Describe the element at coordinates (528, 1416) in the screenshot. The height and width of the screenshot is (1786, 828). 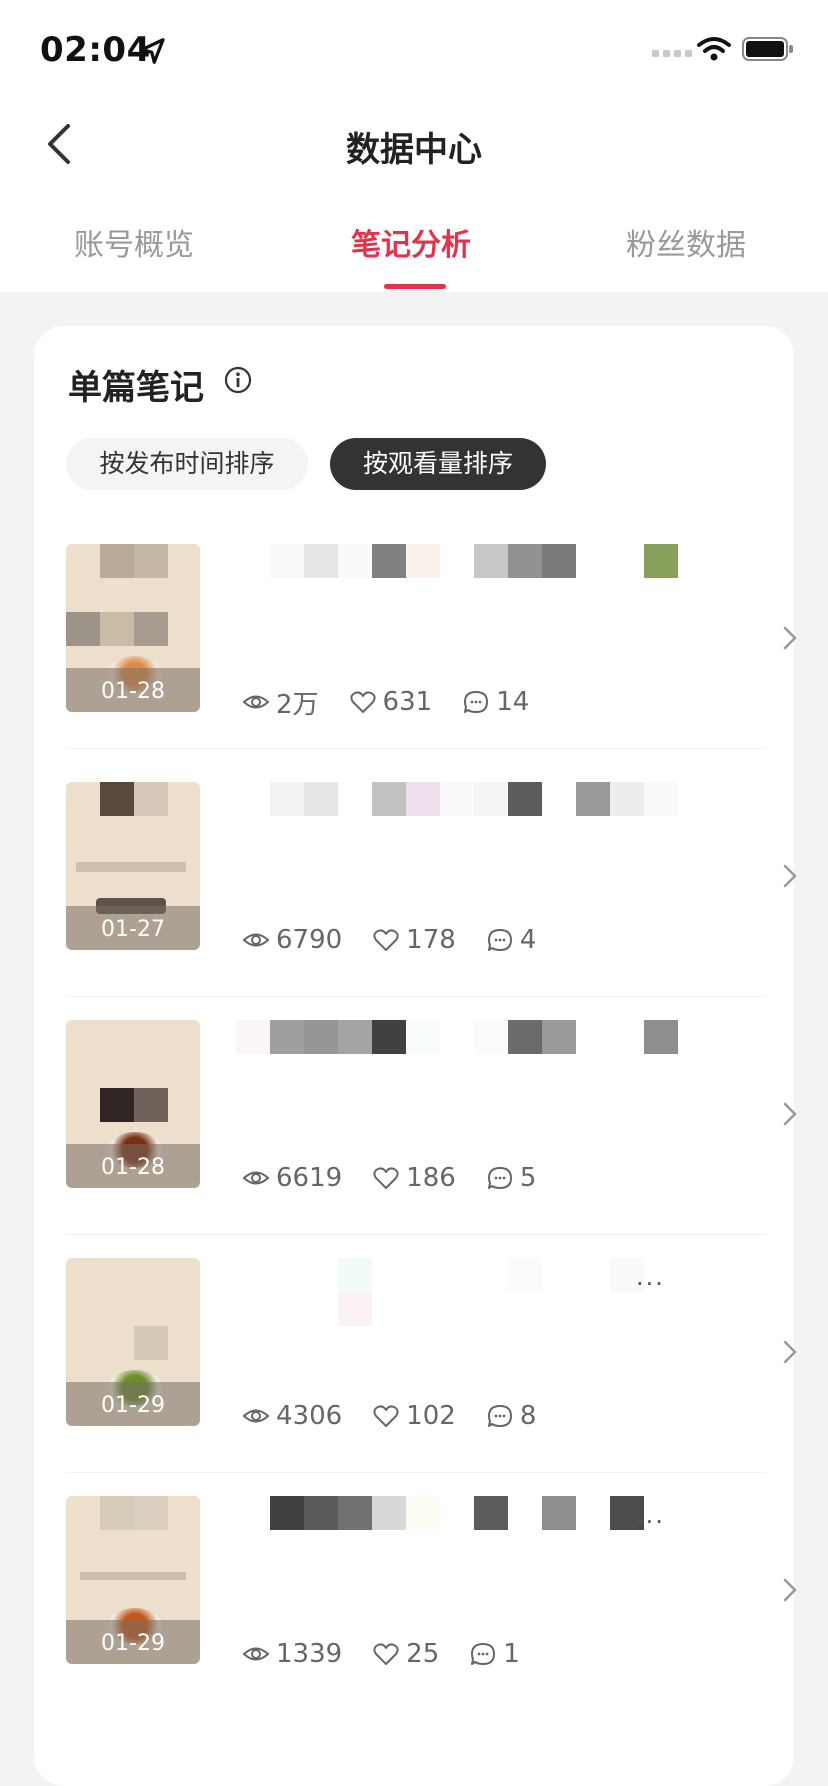
I see `comment-count: 8` at that location.